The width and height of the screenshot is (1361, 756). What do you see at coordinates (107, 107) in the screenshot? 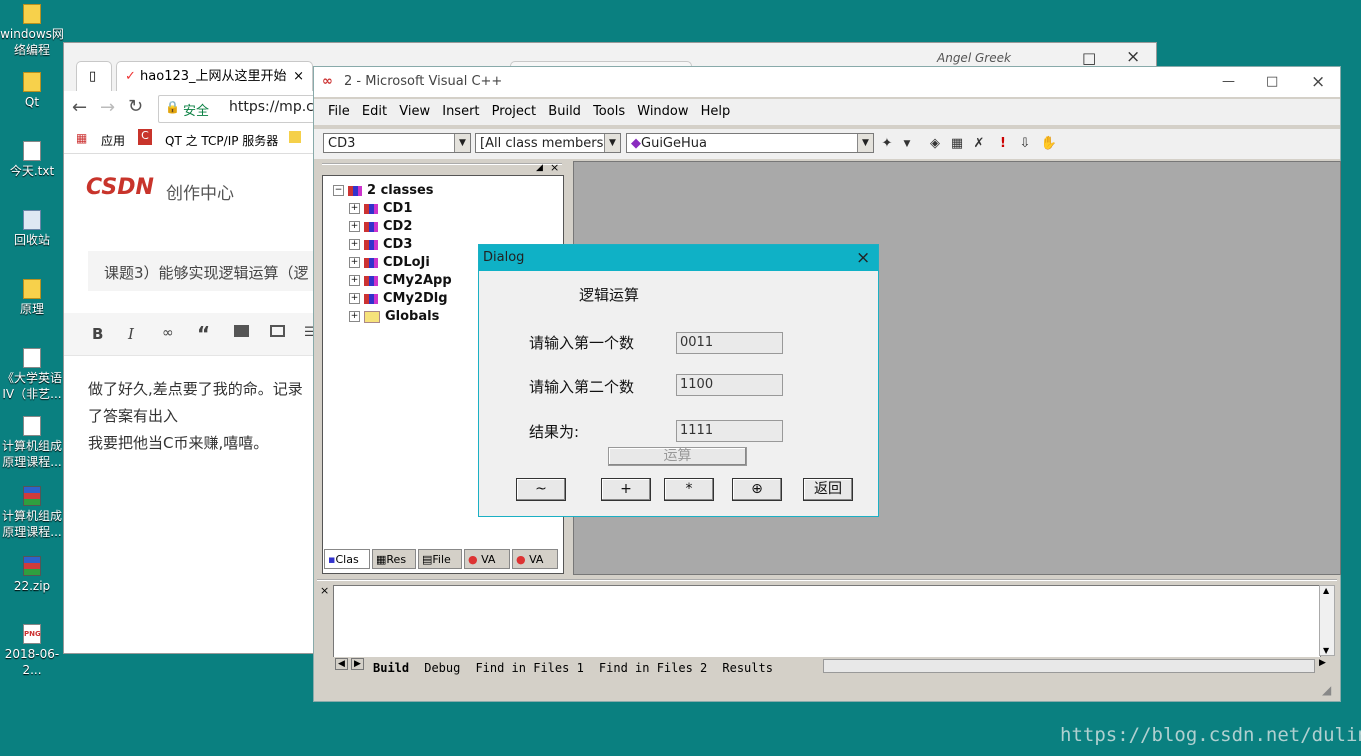
I see `forward-icon: →` at bounding box center [107, 107].